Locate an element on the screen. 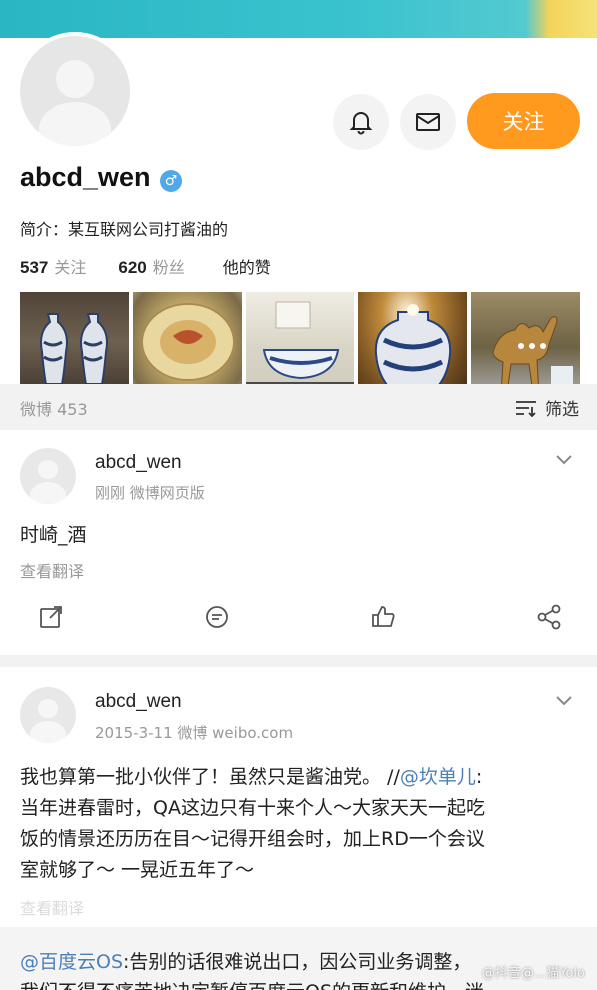 The image size is (597, 990). post-separator is located at coordinates (298, 661).